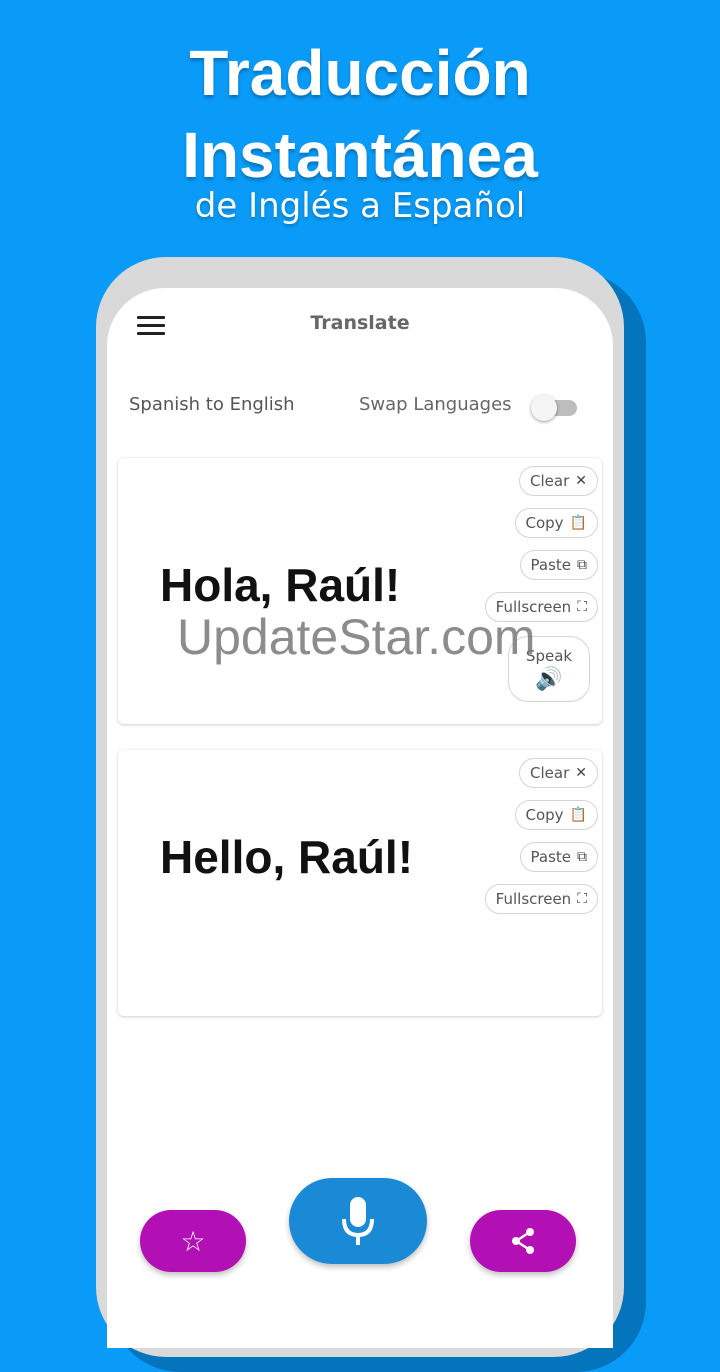 This screenshot has width=720, height=1372. I want to click on microphone-button, so click(358, 1221).